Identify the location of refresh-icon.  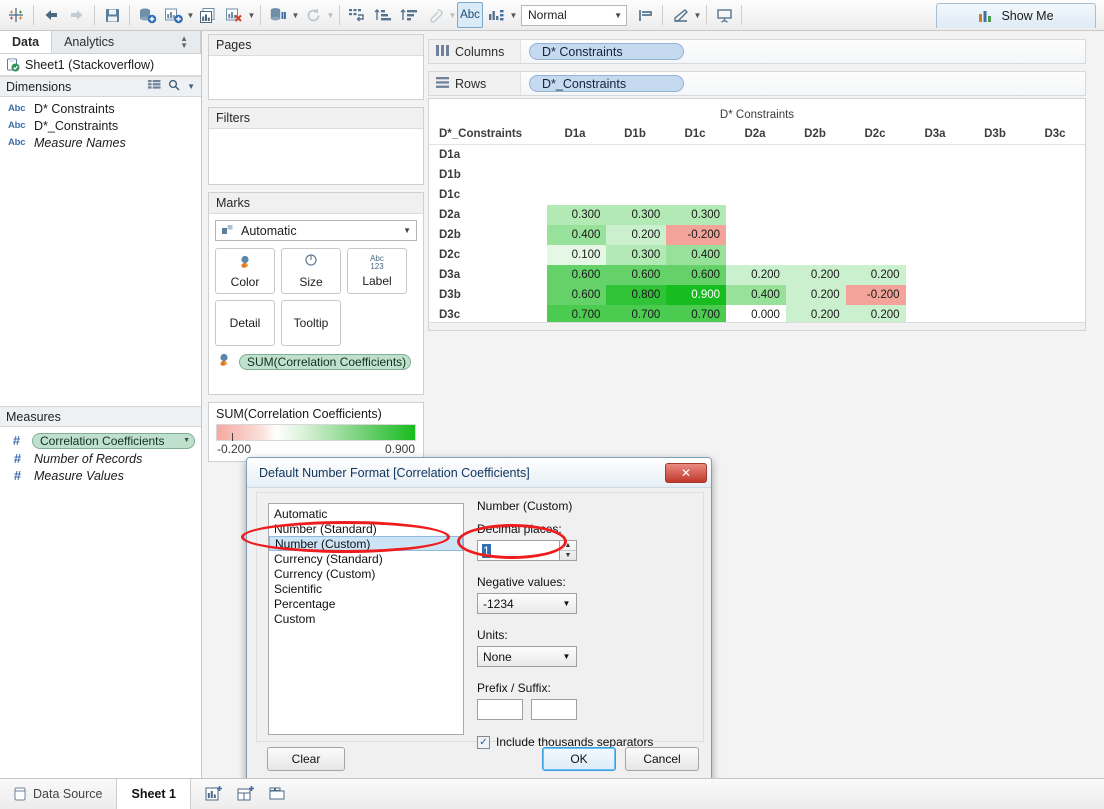
(313, 15).